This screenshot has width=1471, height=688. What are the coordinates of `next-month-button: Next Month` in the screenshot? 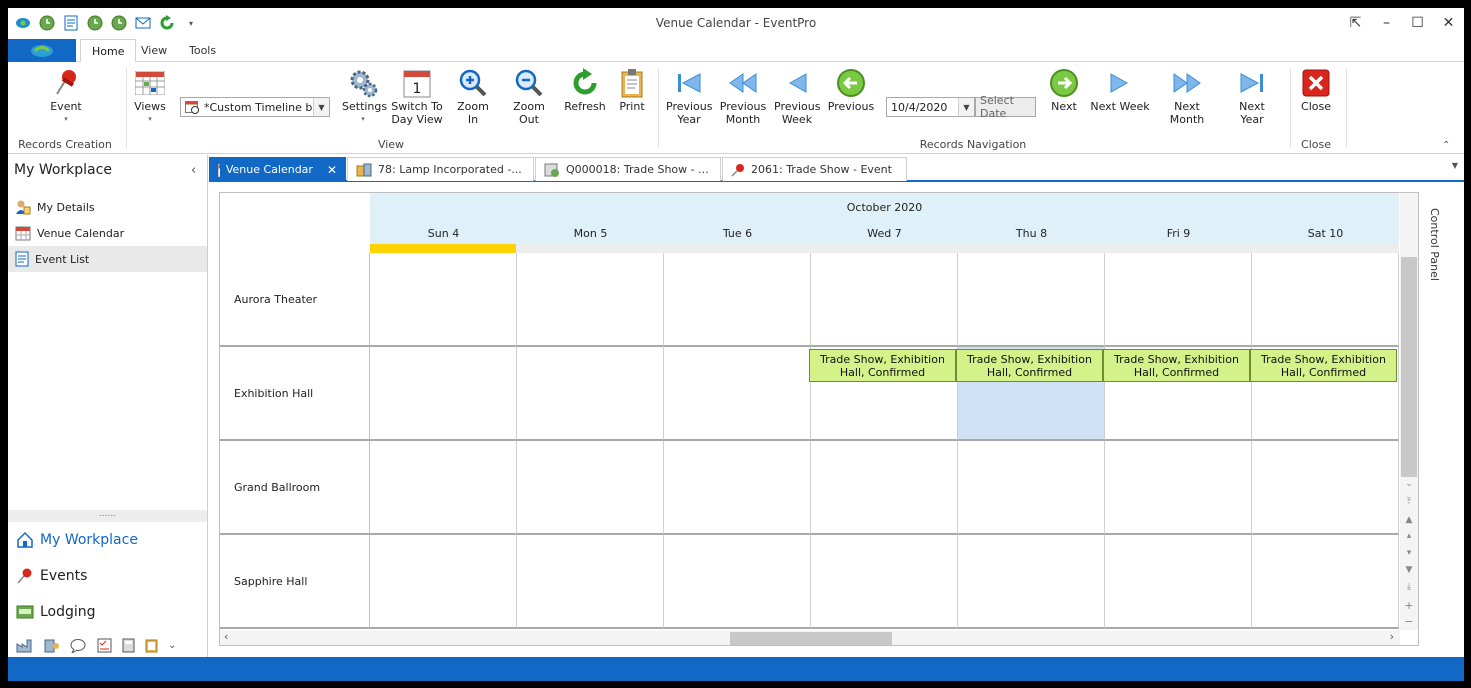 It's located at (1187, 96).